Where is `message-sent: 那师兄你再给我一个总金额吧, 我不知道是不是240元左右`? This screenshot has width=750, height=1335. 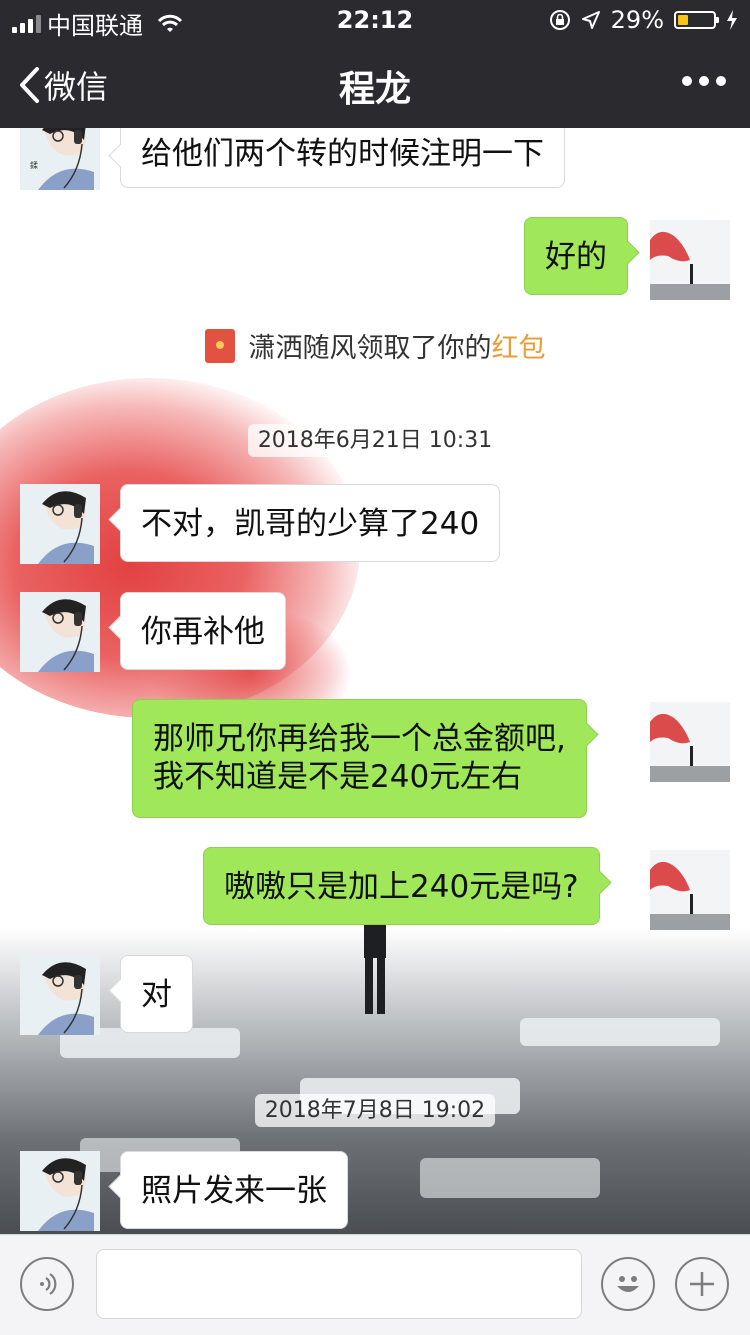
message-sent: 那师兄你再给我一个总金额吧, 我不知道是不是240元左右 is located at coordinates (359, 758).